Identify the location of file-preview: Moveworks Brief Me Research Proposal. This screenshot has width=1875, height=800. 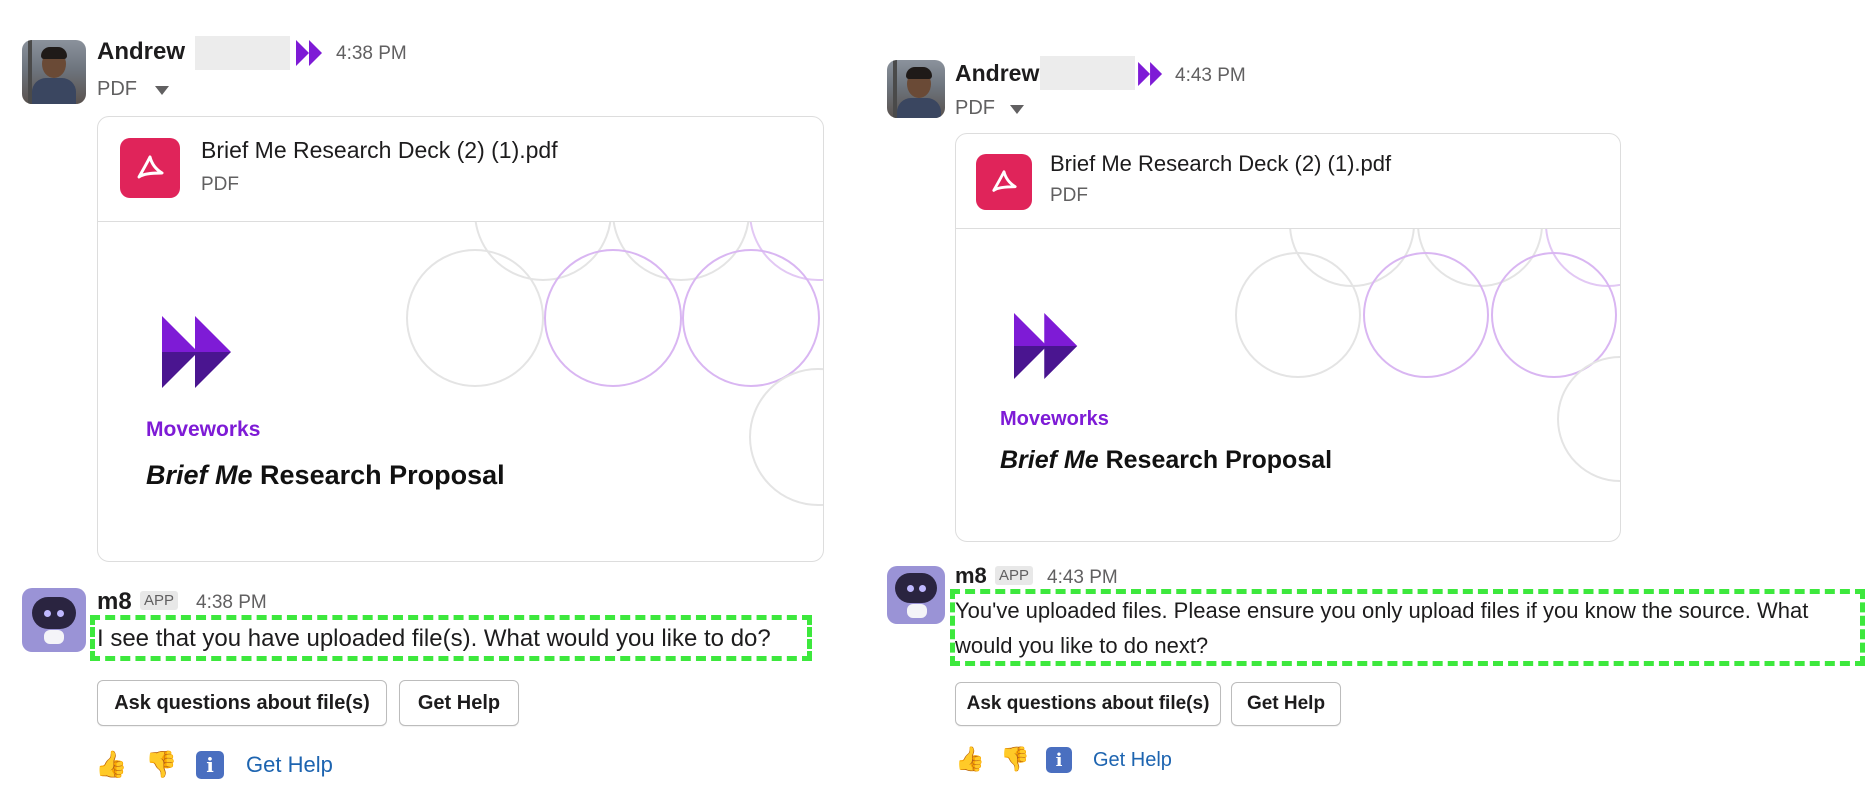
(1288, 385).